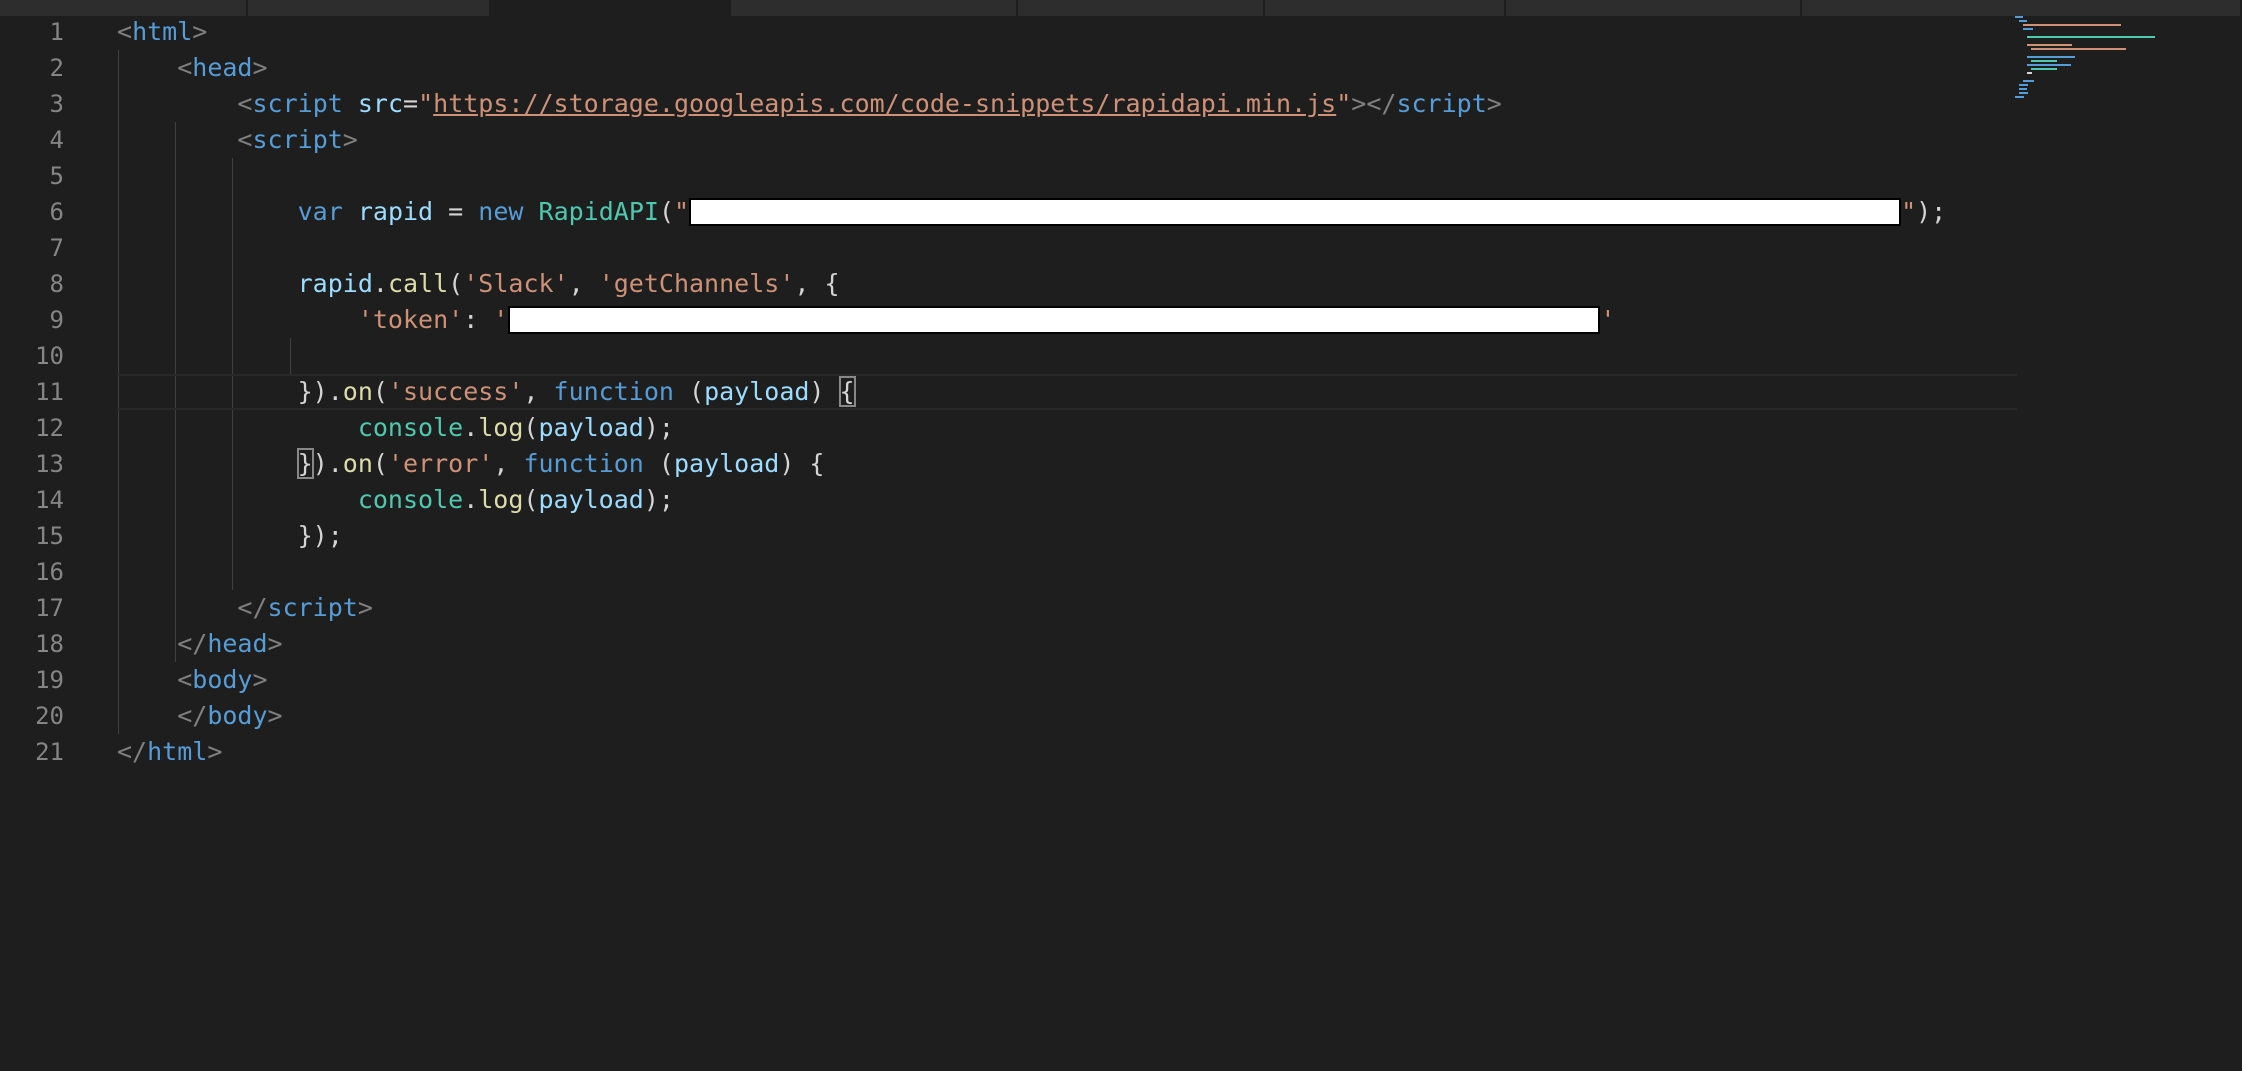  I want to click on punctuation: })., so click(320, 391).